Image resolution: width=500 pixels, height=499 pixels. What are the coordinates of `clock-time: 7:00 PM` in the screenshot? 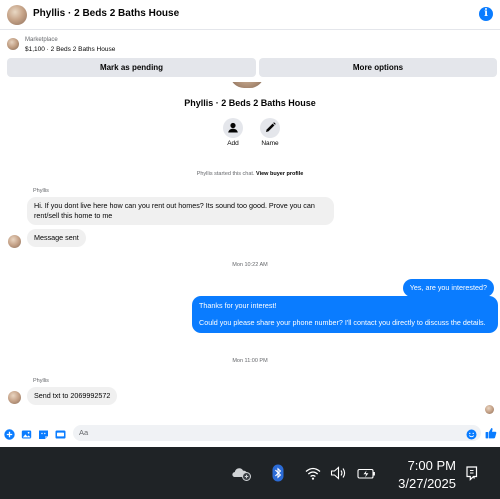 It's located at (431, 465).